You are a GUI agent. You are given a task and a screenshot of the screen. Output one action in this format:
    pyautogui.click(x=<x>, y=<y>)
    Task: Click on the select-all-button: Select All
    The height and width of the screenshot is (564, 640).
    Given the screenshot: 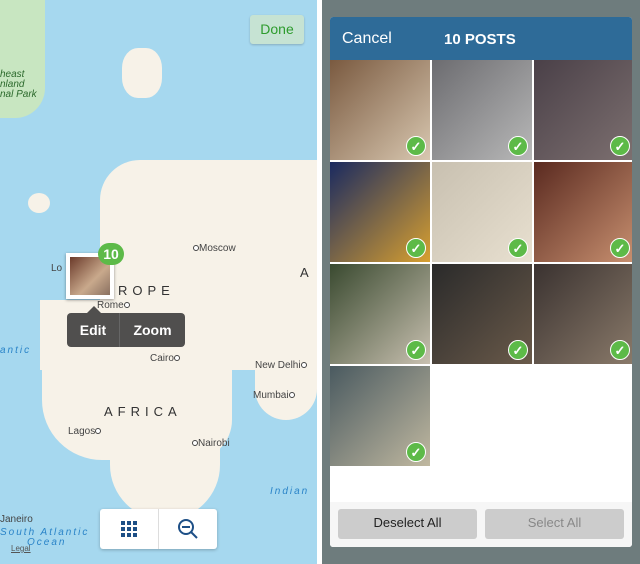 What is the action you would take?
    pyautogui.click(x=554, y=524)
    